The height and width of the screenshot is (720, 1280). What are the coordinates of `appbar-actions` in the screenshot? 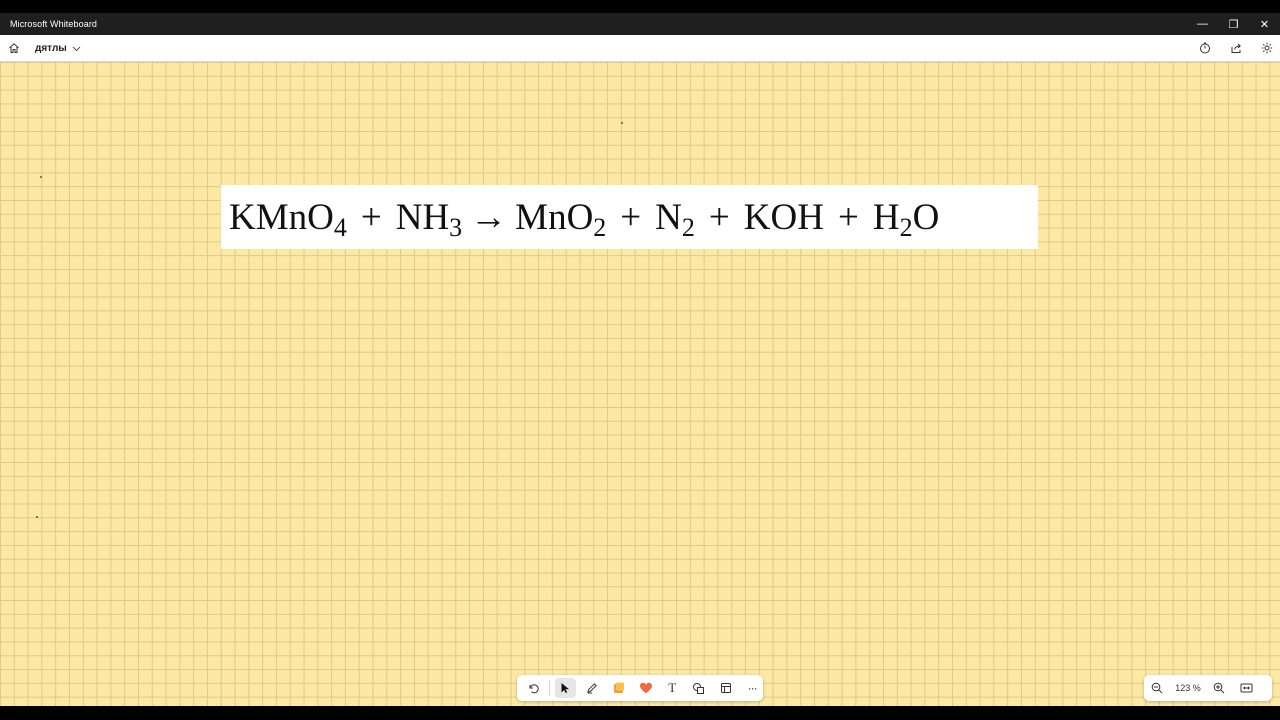 It's located at (1236, 48).